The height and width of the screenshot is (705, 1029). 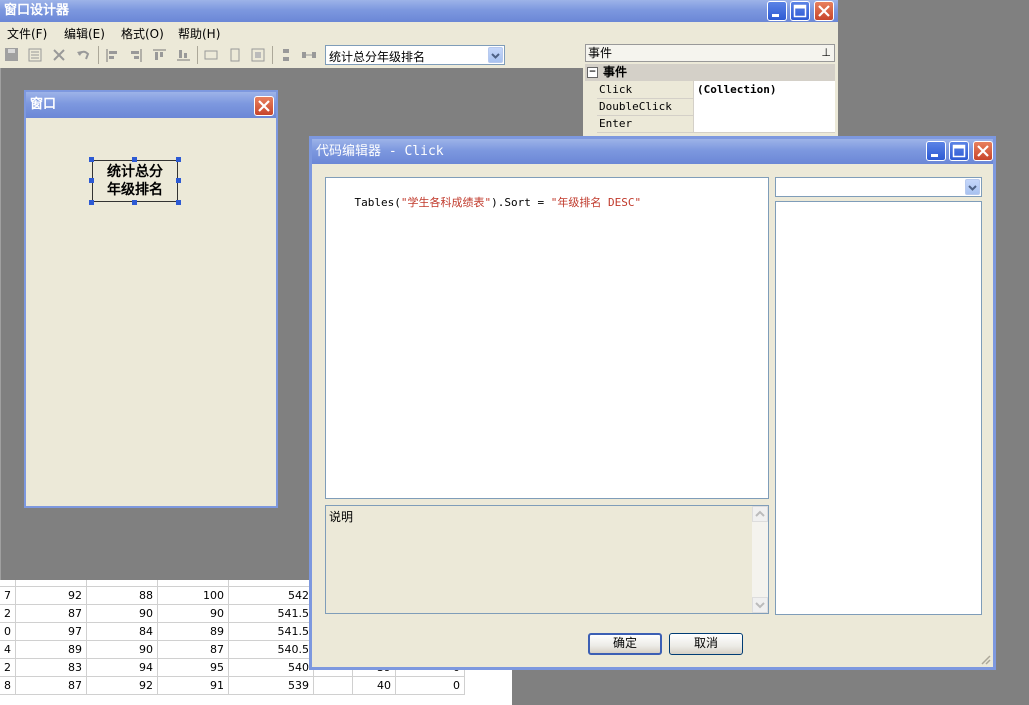 I want to click on table-cell: 84, so click(x=122, y=631).